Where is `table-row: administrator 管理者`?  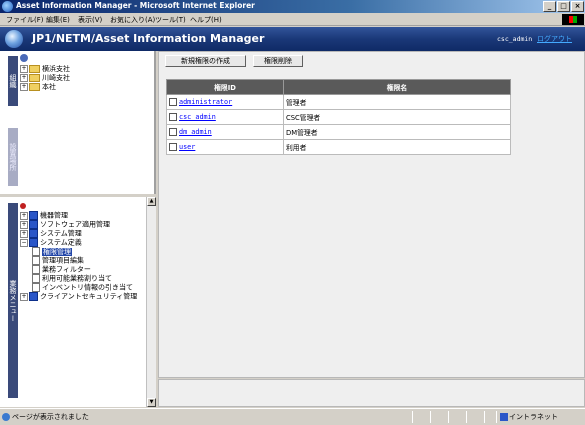 table-row: administrator 管理者 is located at coordinates (338, 102).